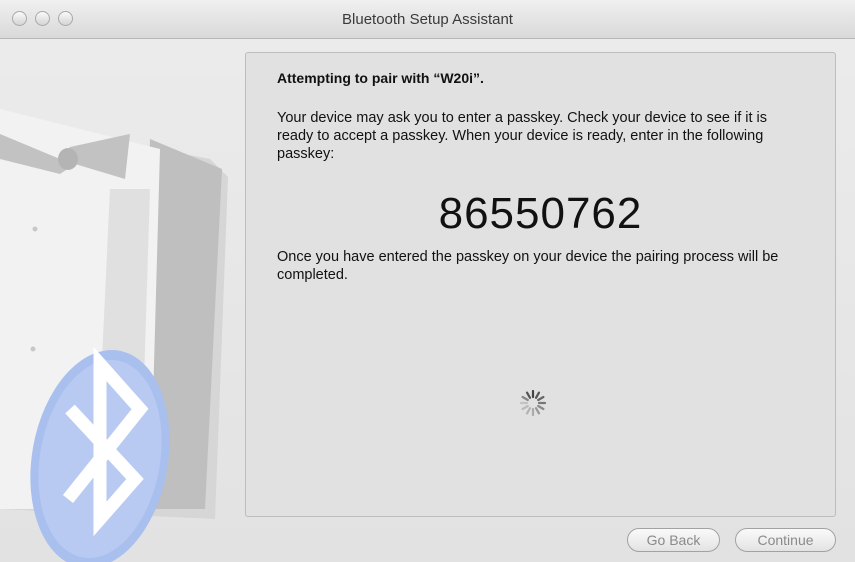  Describe the element at coordinates (540, 213) in the screenshot. I see `passkey-value: 86550762` at that location.